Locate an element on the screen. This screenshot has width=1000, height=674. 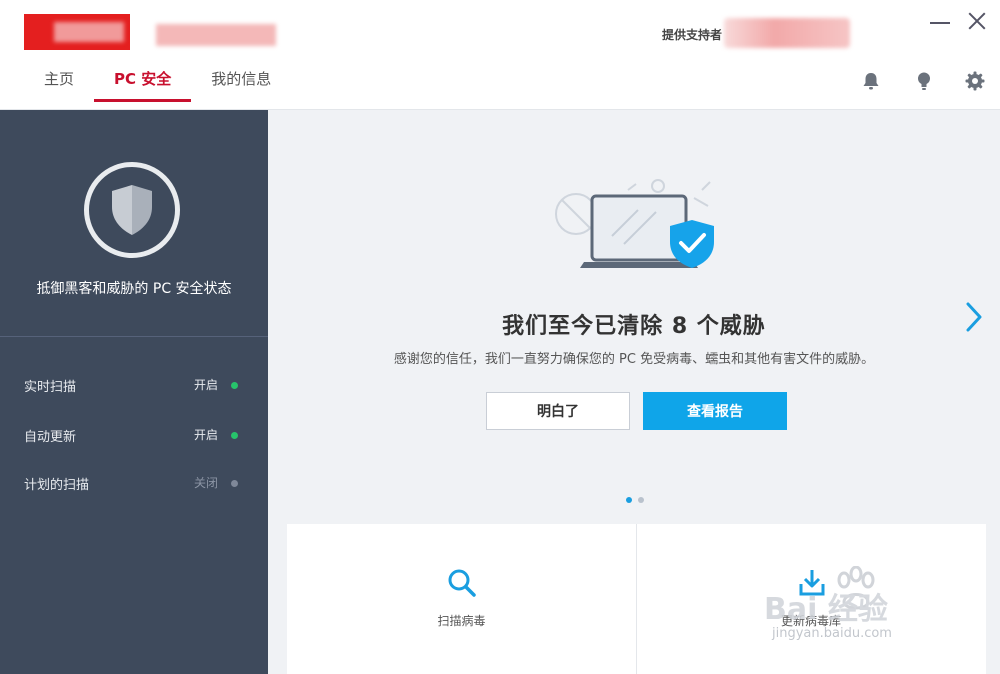
laptop-protected-illustration is located at coordinates (637, 233).